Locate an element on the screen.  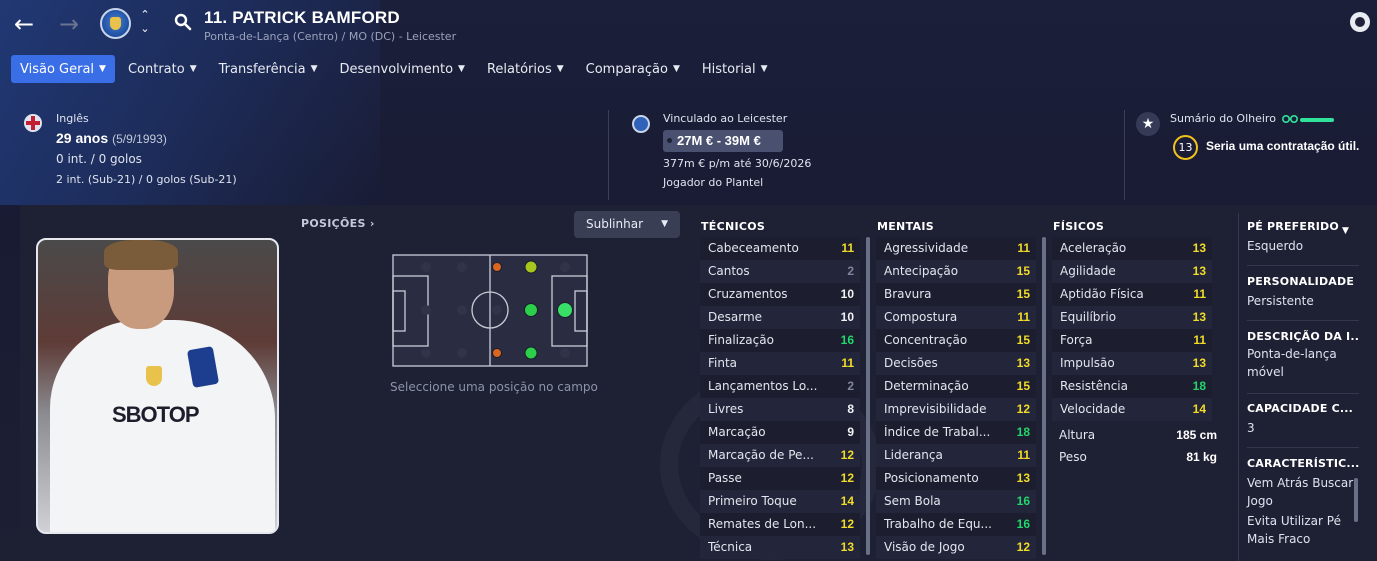
tab-label: Historial is located at coordinates (728, 69).